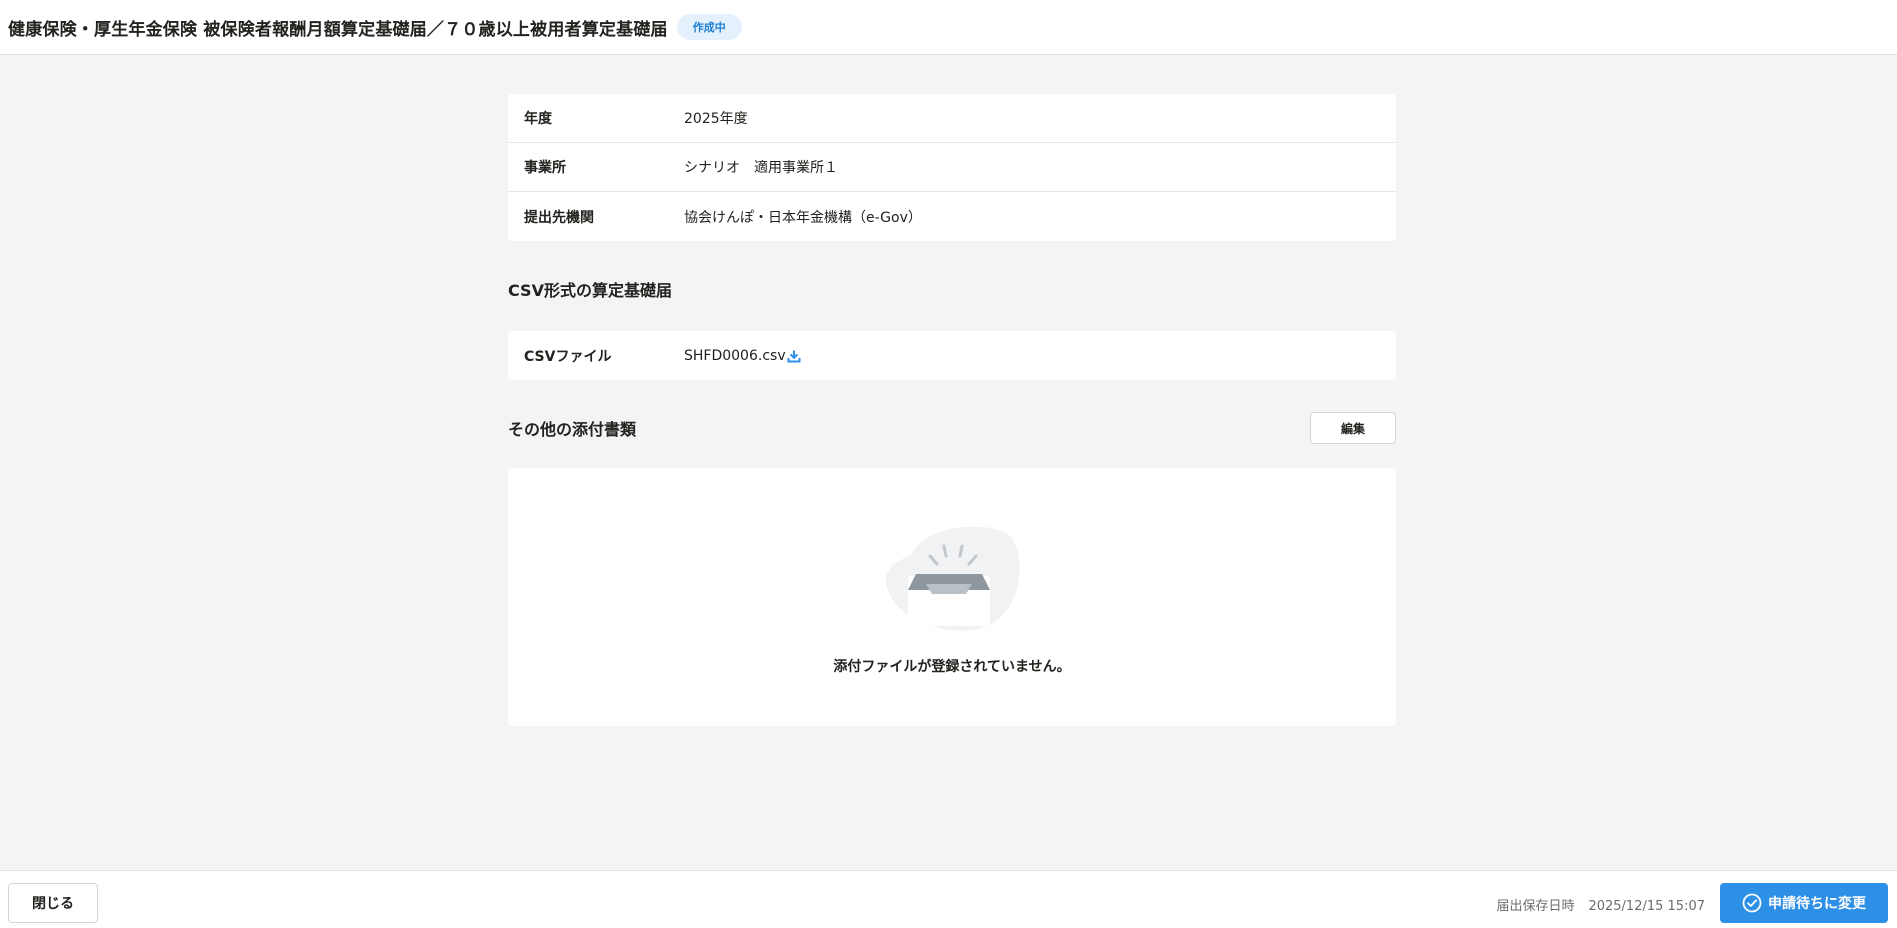  I want to click on status-badge: 作成中, so click(709, 27).